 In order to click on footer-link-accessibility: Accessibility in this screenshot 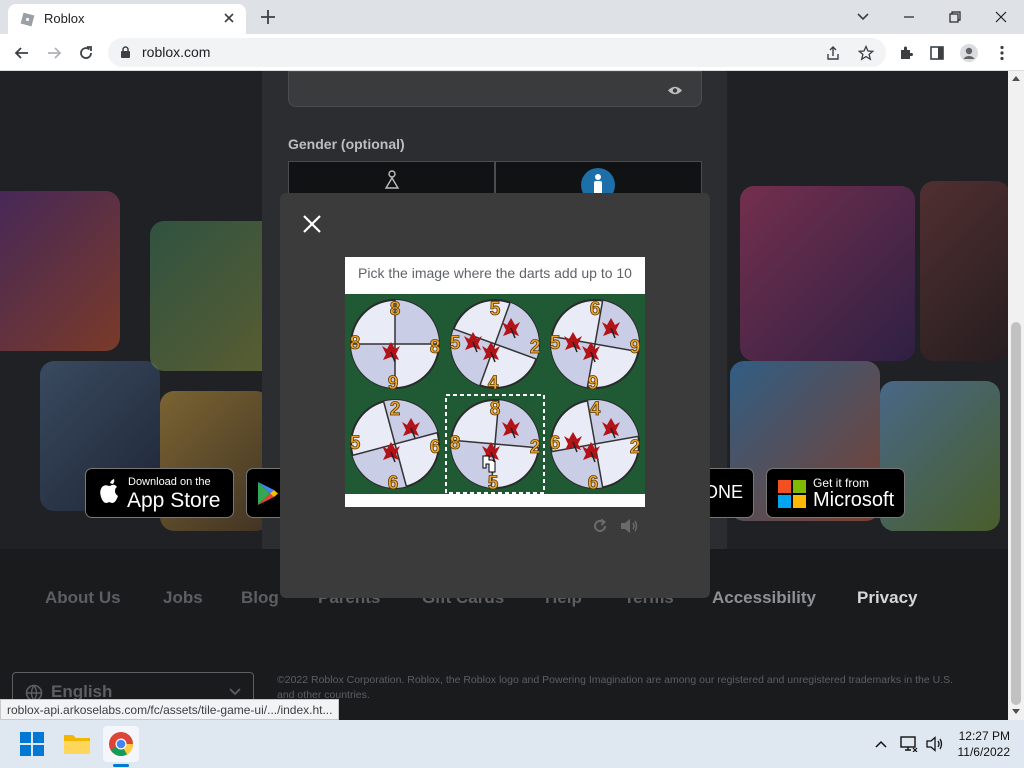, I will do `click(764, 598)`.